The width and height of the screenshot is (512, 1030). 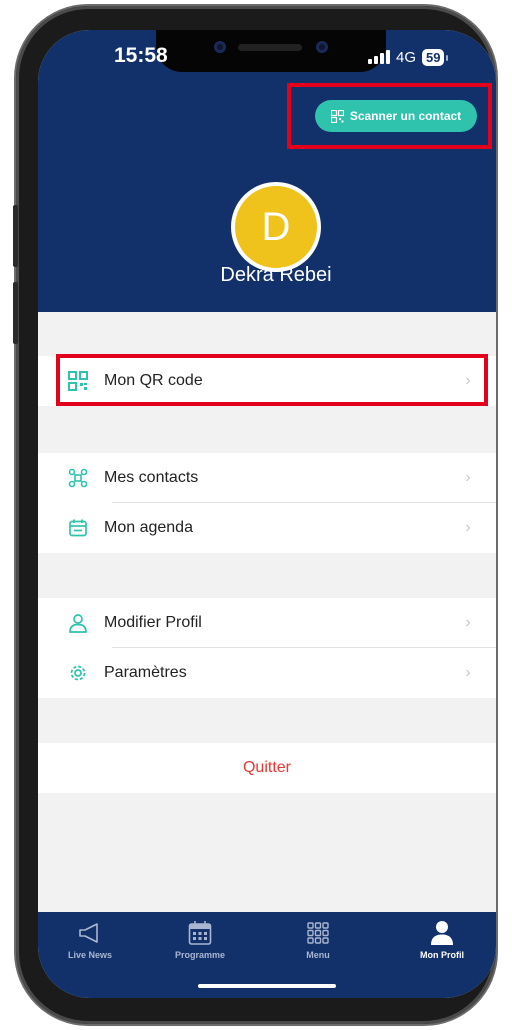 What do you see at coordinates (15, 313) in the screenshot?
I see `volume-down-button` at bounding box center [15, 313].